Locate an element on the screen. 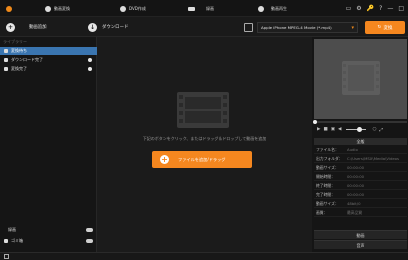 This screenshot has width=408, height=260. player-controls: ▶ ■ ▣ ◀ ○ ⤢ is located at coordinates (360, 129).